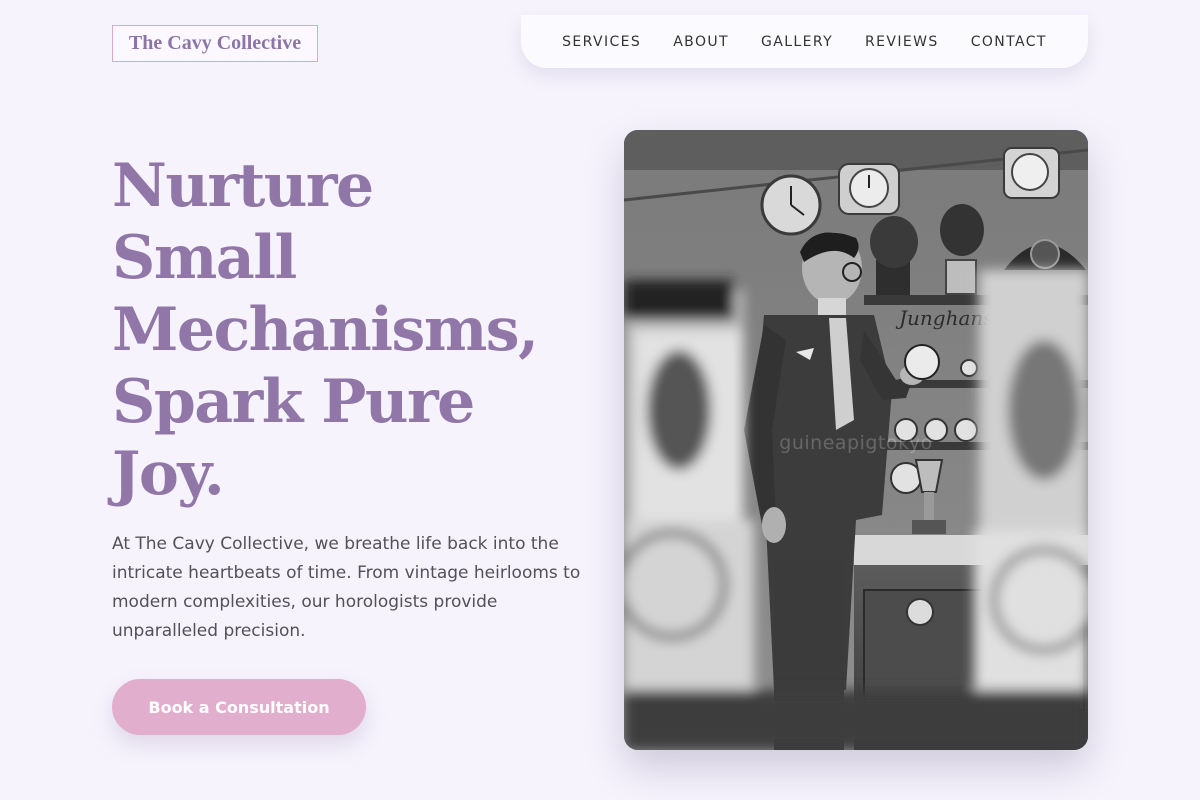  I want to click on nav-item-gallery: GALLERY, so click(797, 42).